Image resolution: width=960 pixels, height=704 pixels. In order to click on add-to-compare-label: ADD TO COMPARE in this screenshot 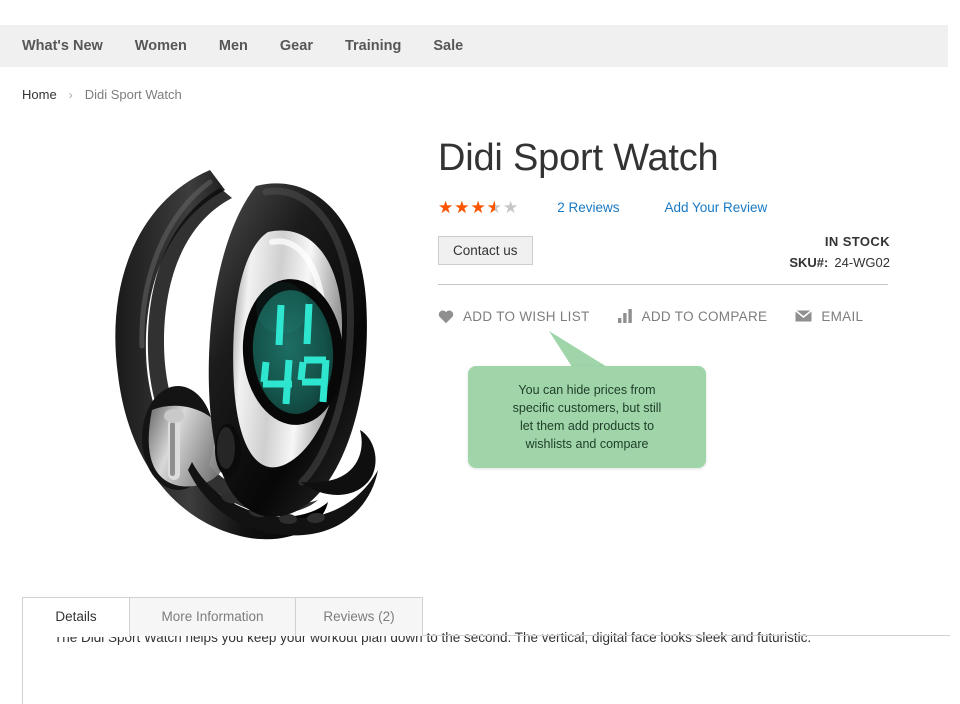, I will do `click(704, 316)`.